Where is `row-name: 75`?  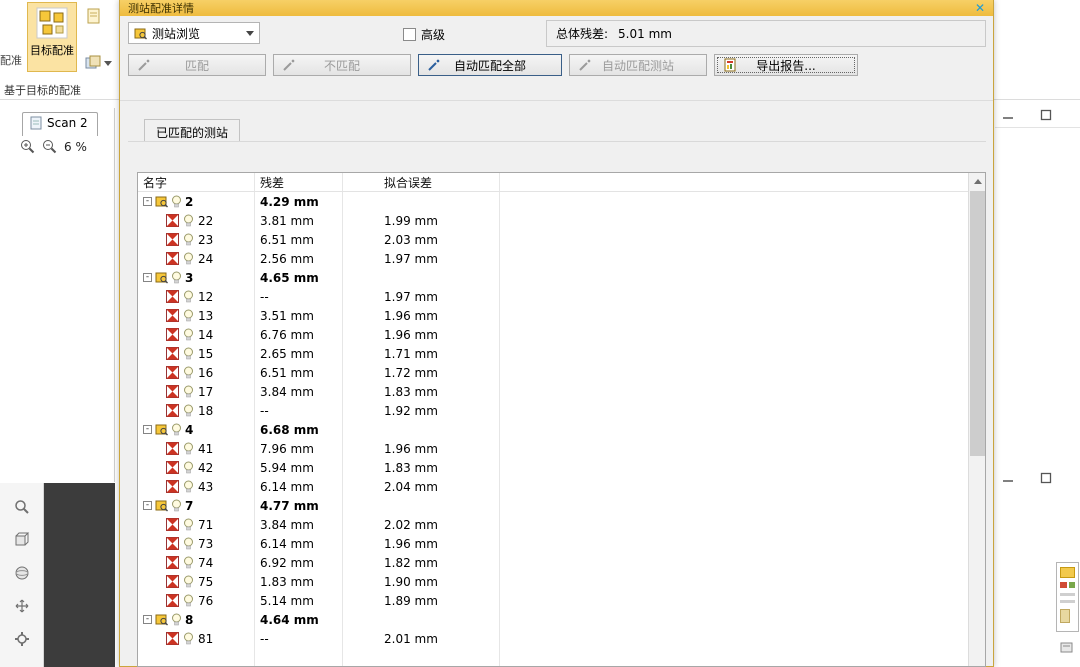 row-name: 75 is located at coordinates (206, 581).